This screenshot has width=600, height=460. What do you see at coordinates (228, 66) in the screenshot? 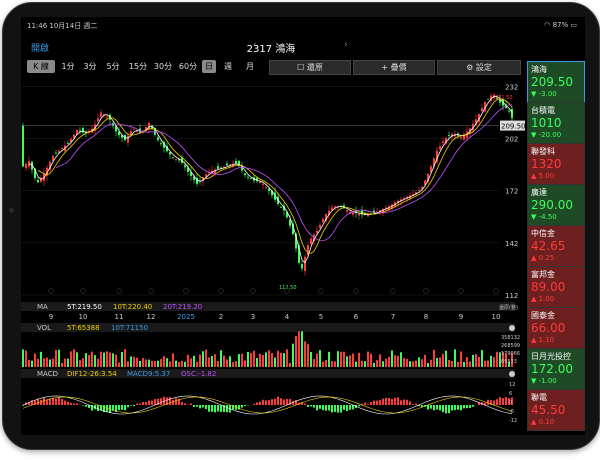
I see `period-week: 週` at bounding box center [228, 66].